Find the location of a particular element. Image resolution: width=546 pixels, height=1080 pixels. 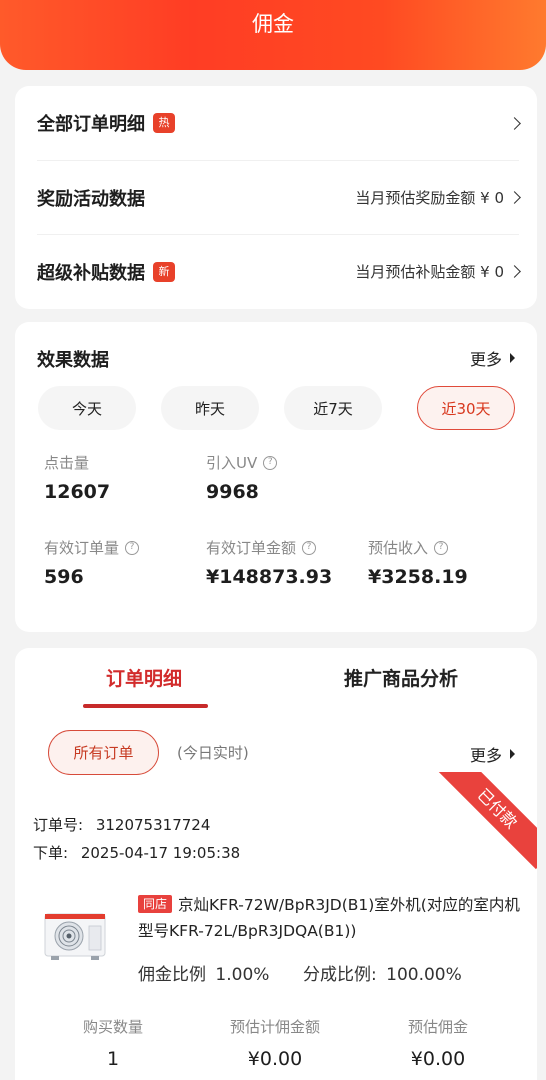

status-ribbon-clip: 已付款 is located at coordinates (477, 822).